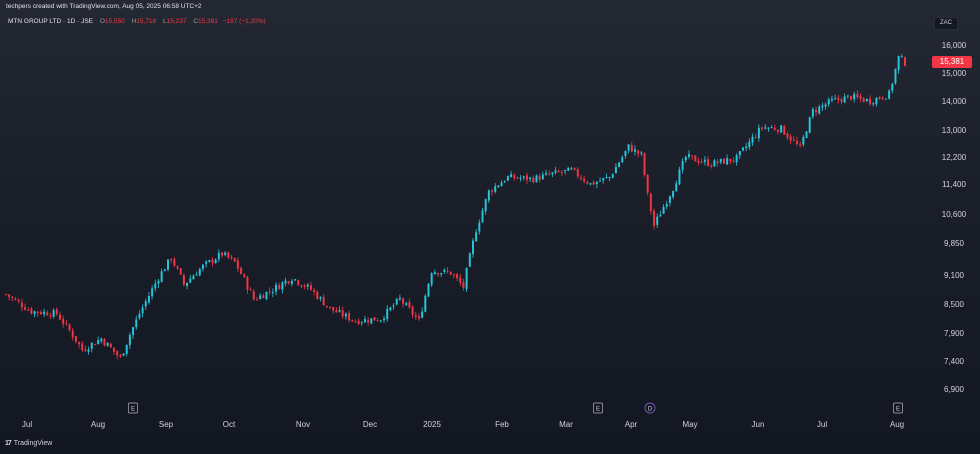 This screenshot has width=980, height=454. I want to click on x-tick-label: Dec, so click(370, 424).